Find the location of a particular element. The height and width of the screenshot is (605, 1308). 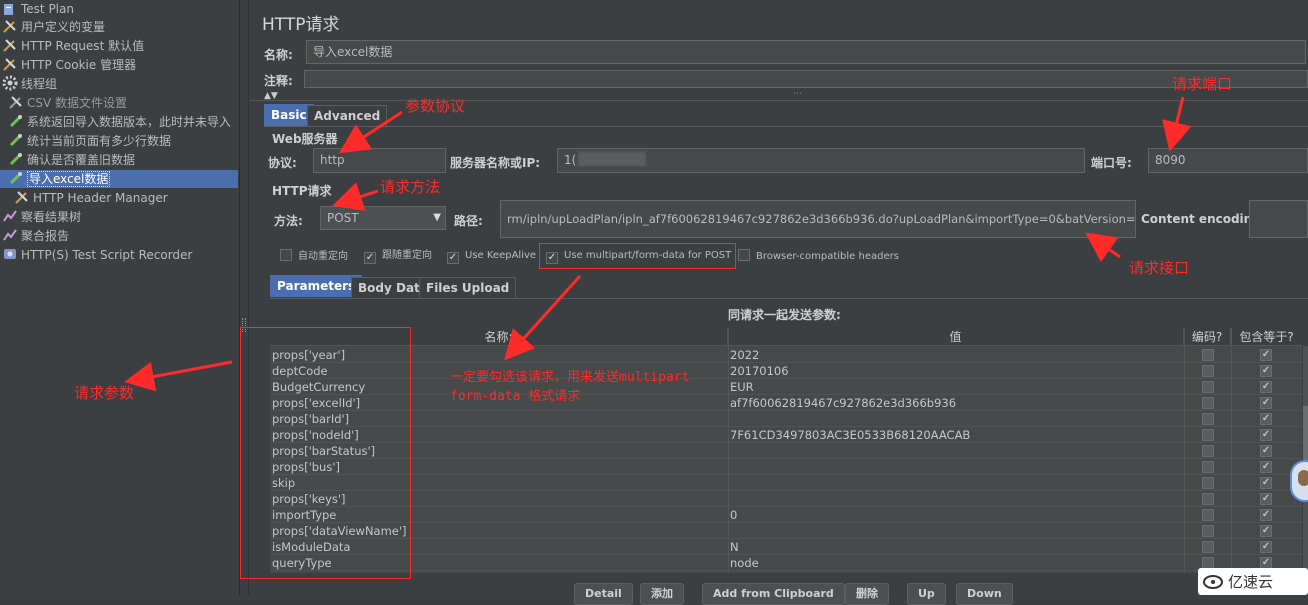

tab-parameters: Parameters is located at coordinates (316, 286).